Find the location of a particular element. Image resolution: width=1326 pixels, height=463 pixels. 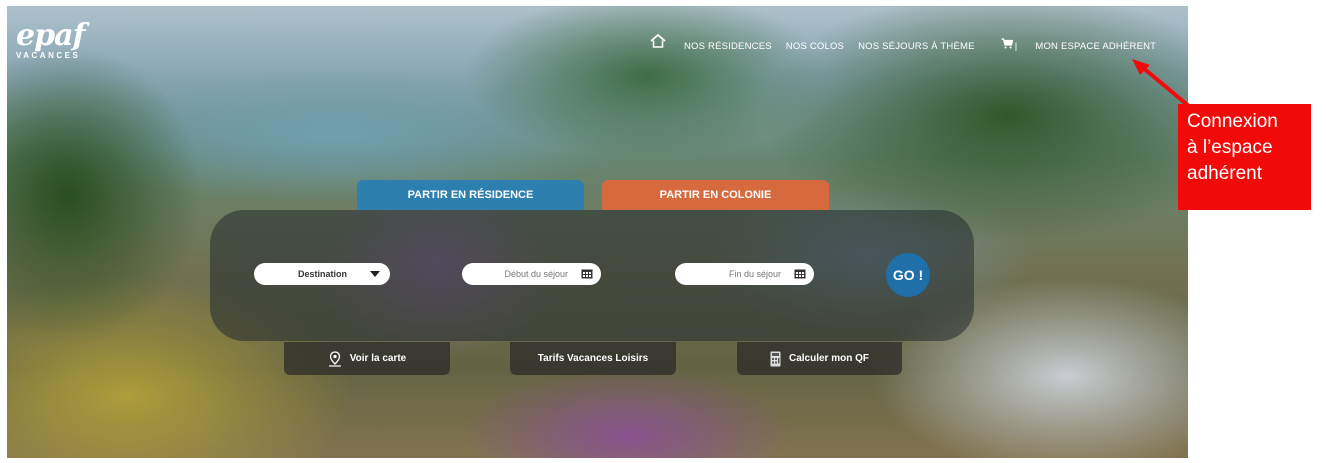

view-map-button: Voir la carte is located at coordinates (367, 358).